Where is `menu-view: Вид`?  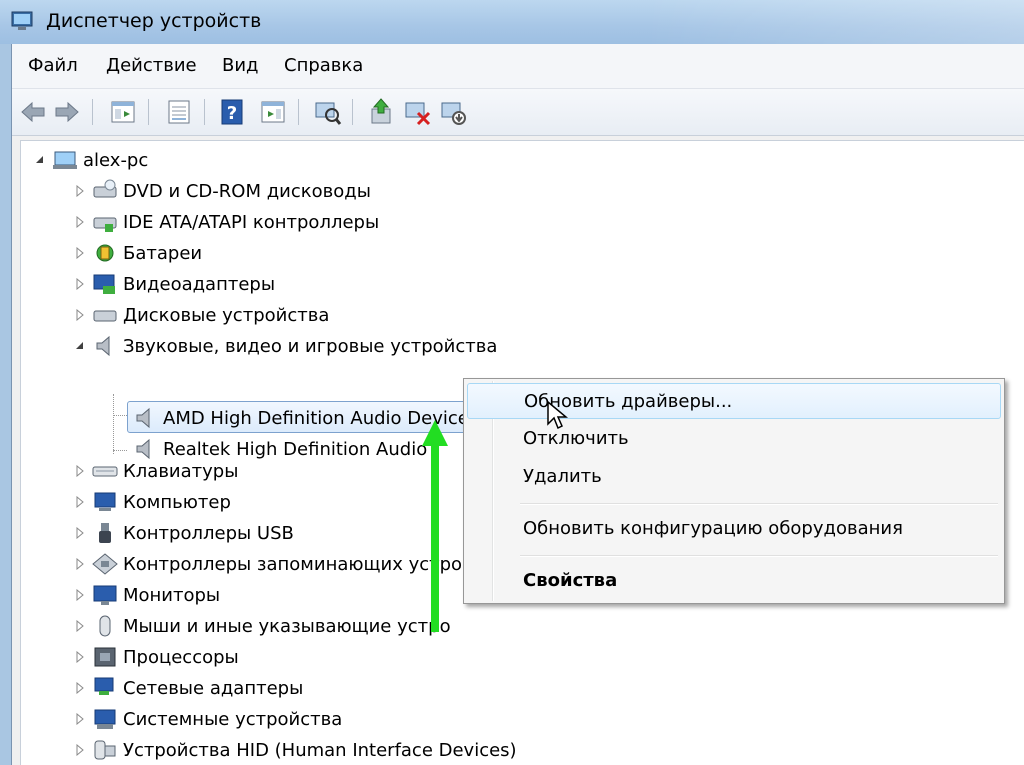 menu-view: Вид is located at coordinates (240, 65).